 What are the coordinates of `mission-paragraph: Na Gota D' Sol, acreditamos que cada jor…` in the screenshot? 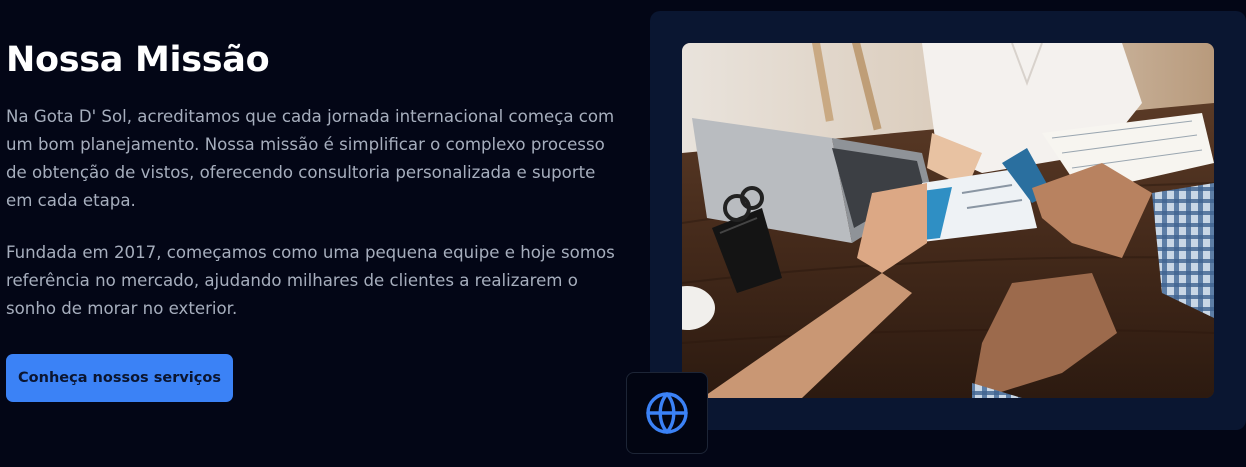 It's located at (310, 158).